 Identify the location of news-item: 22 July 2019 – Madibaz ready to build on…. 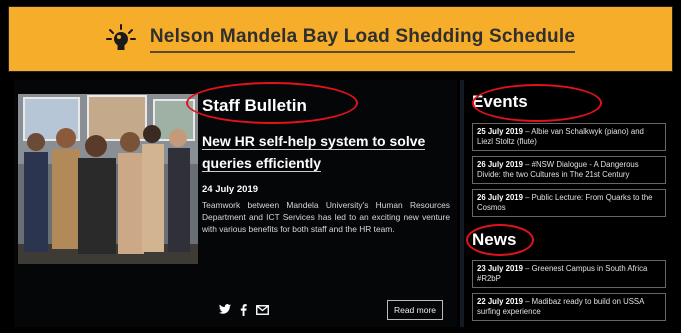
(569, 307).